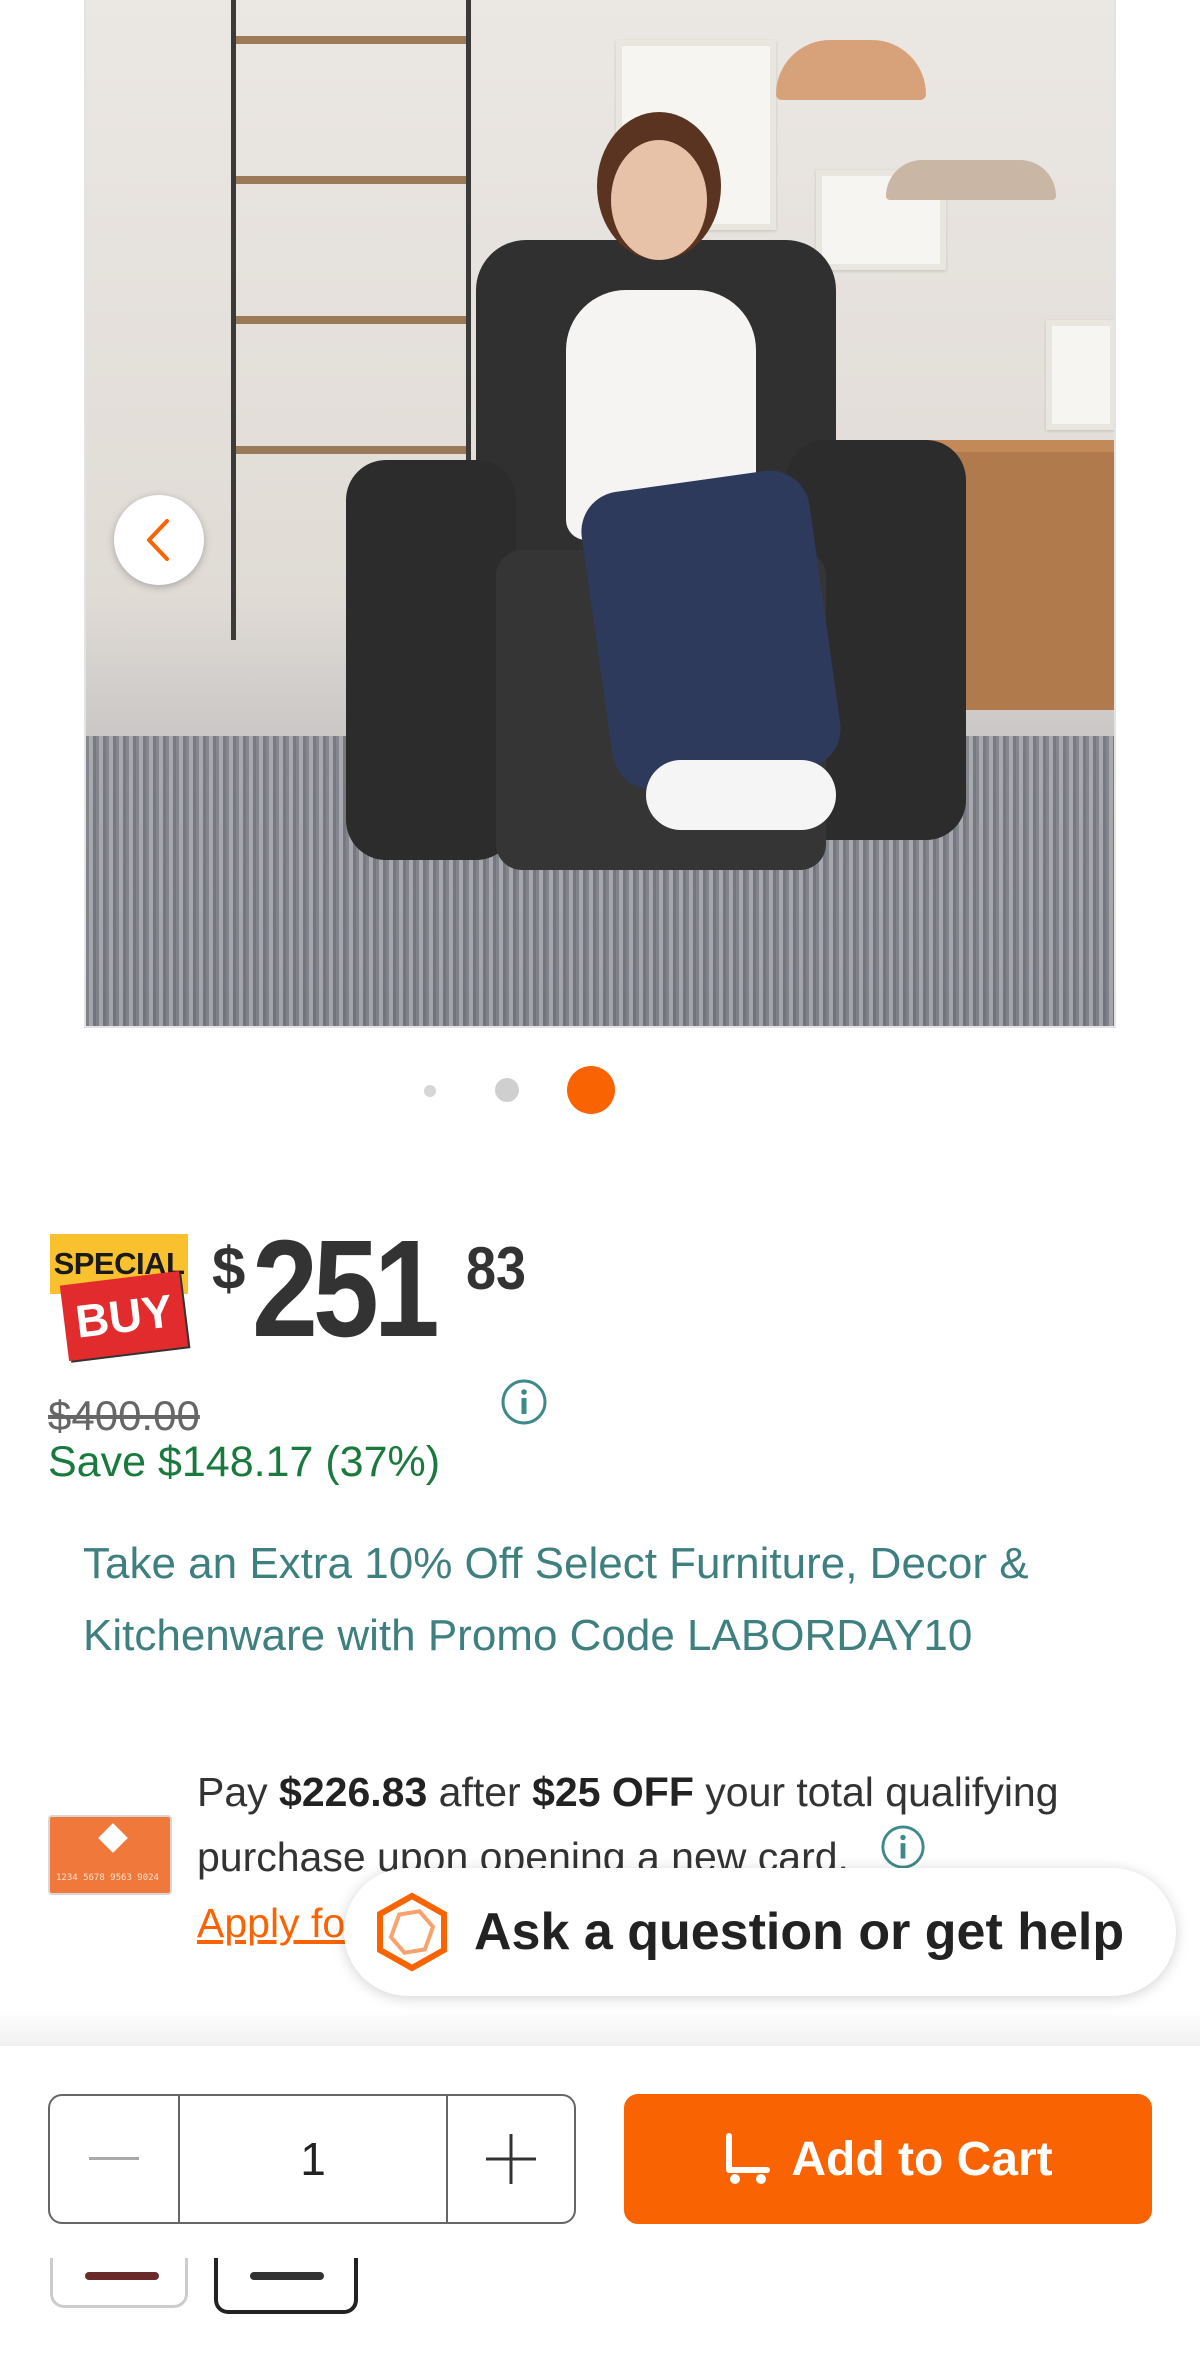  Describe the element at coordinates (113, 1838) in the screenshot. I see `home-depot-logo-icon` at that location.